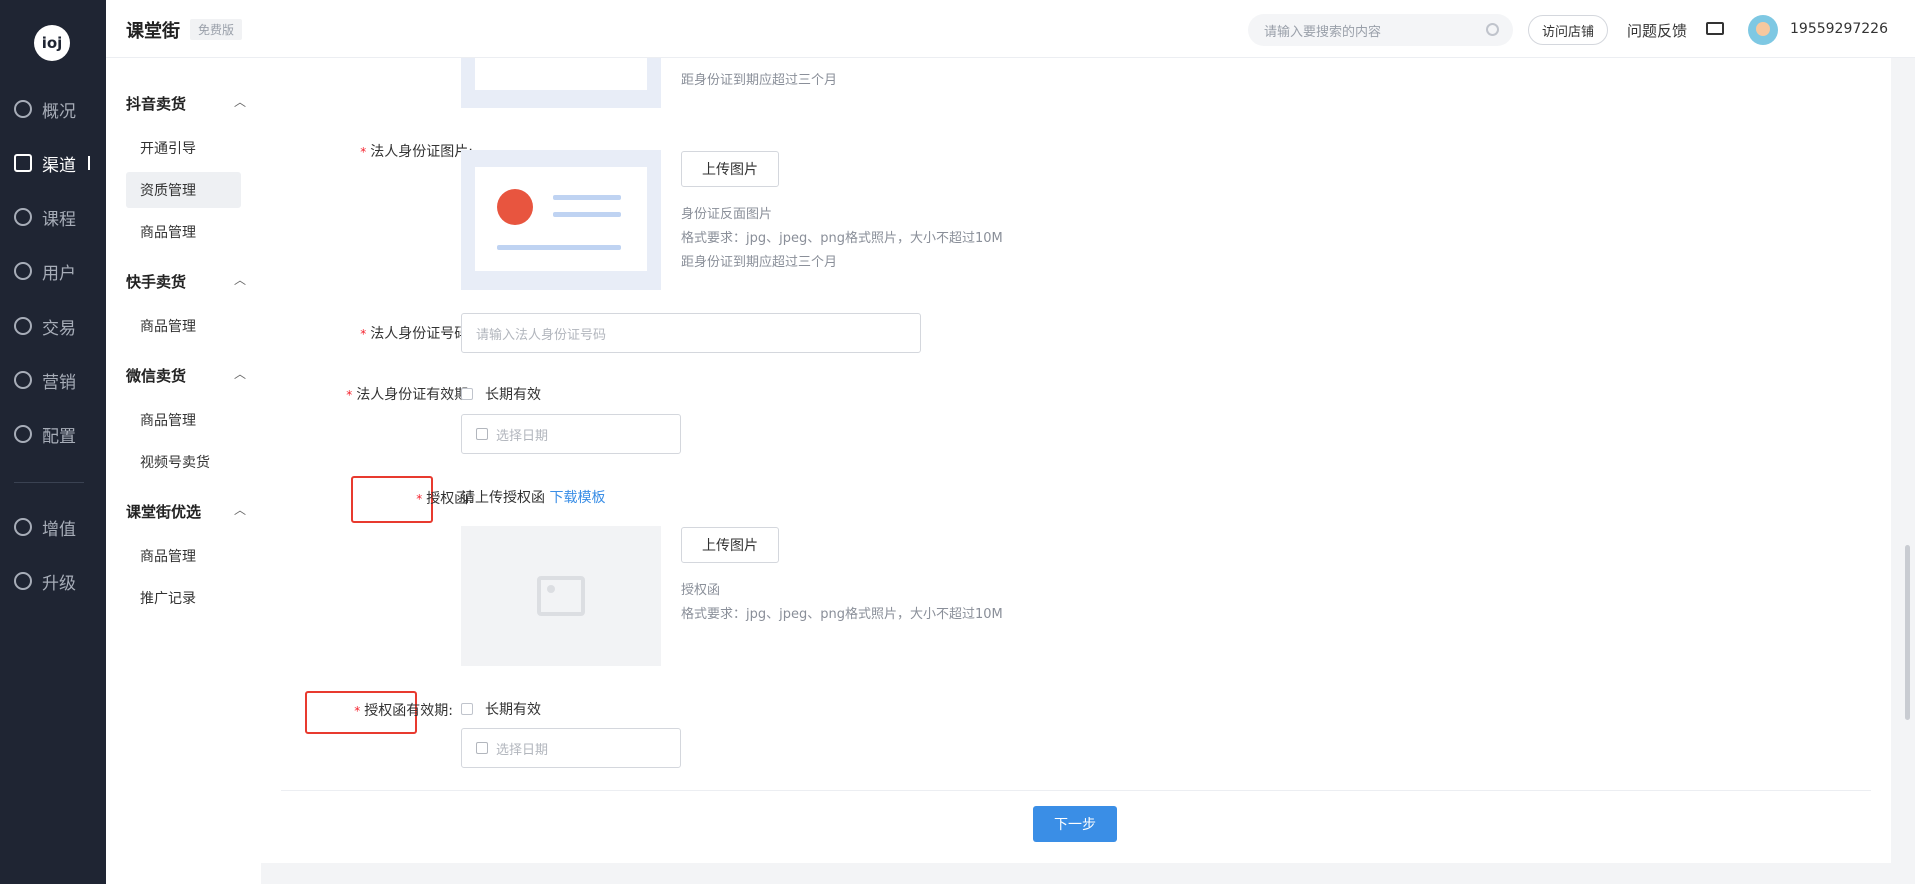 Image resolution: width=1915 pixels, height=884 pixels. What do you see at coordinates (501, 394) in the screenshot?
I see `id-long-term-checkbox: 长期有效` at bounding box center [501, 394].